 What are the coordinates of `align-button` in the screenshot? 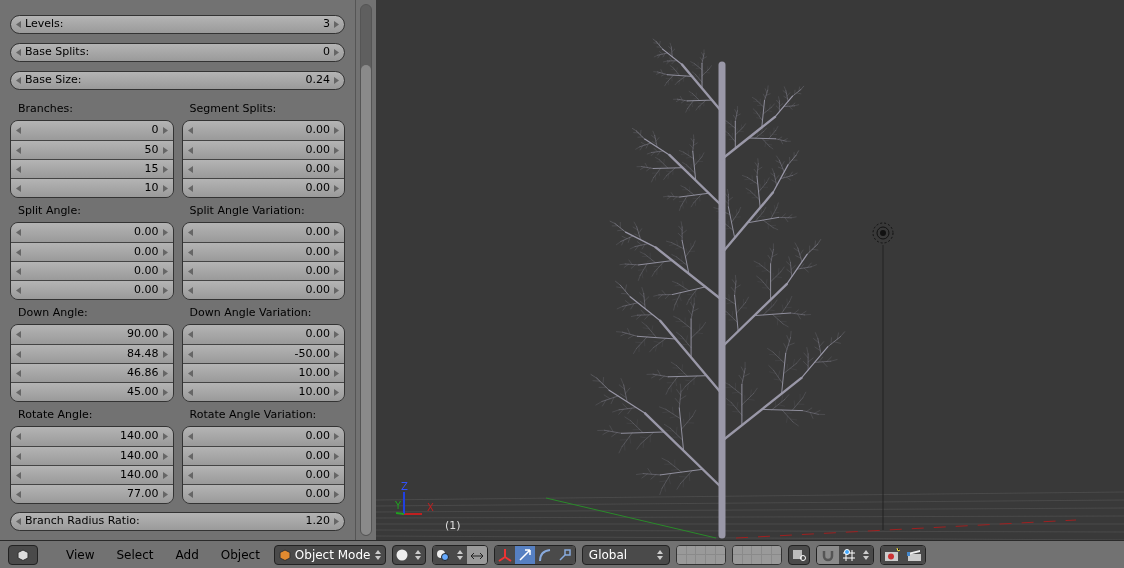 It's located at (476, 554).